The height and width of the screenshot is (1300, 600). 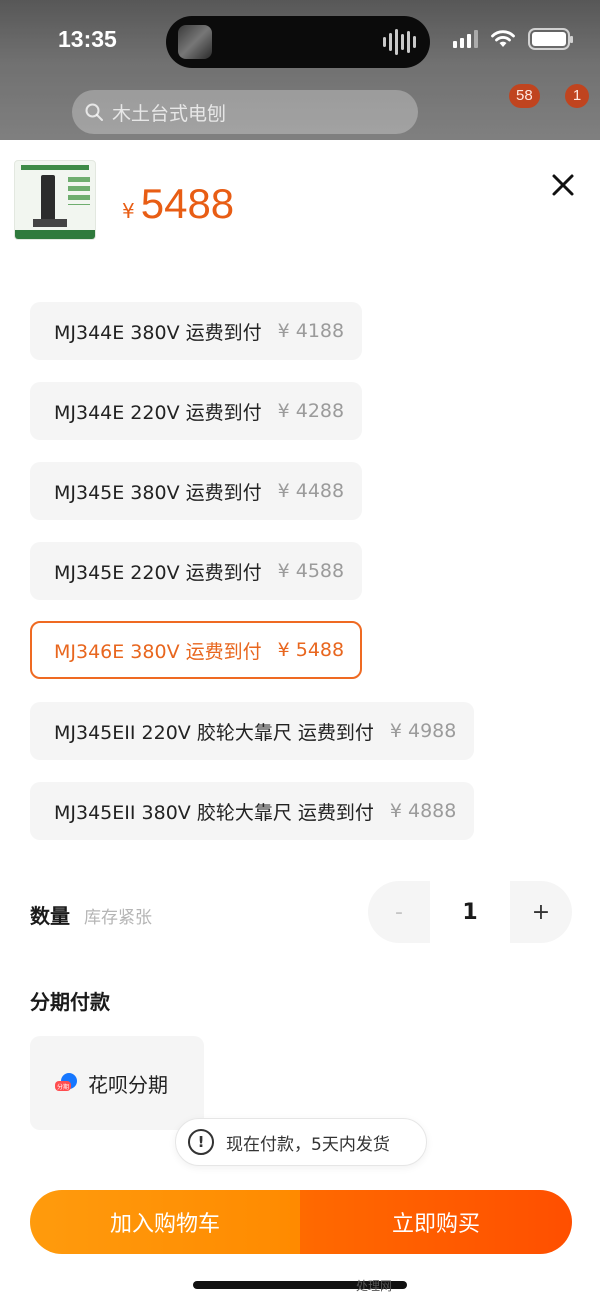 I want to click on close-icon, so click(x=563, y=185).